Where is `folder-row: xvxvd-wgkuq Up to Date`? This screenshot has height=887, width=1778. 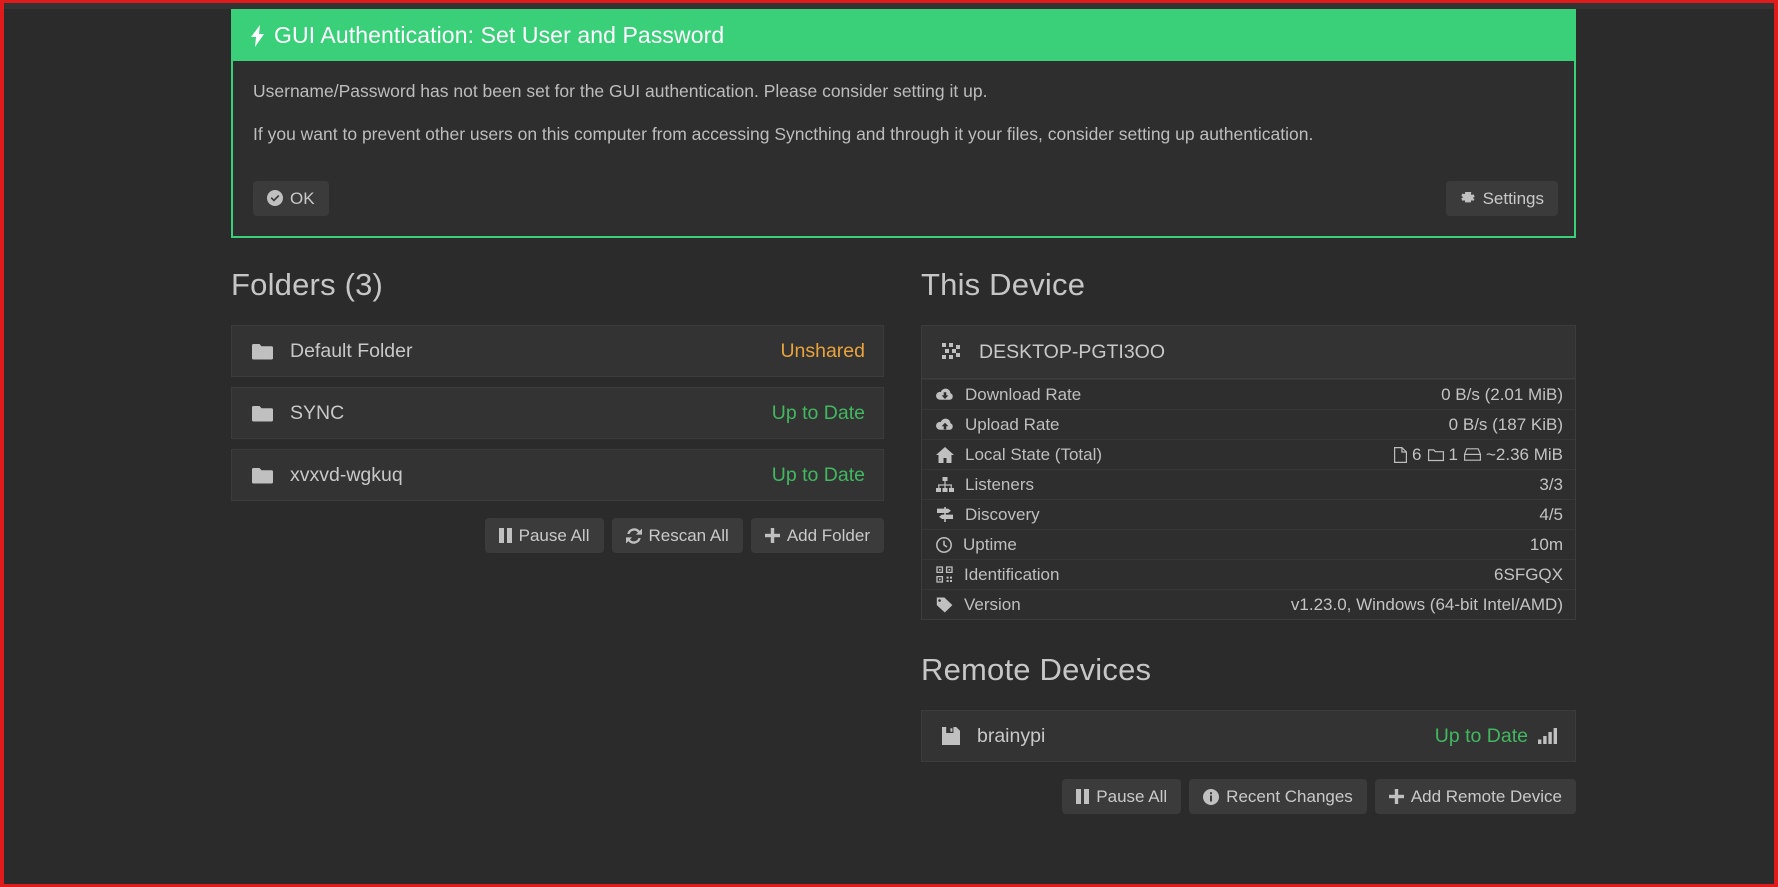 folder-row: xvxvd-wgkuq Up to Date is located at coordinates (557, 475).